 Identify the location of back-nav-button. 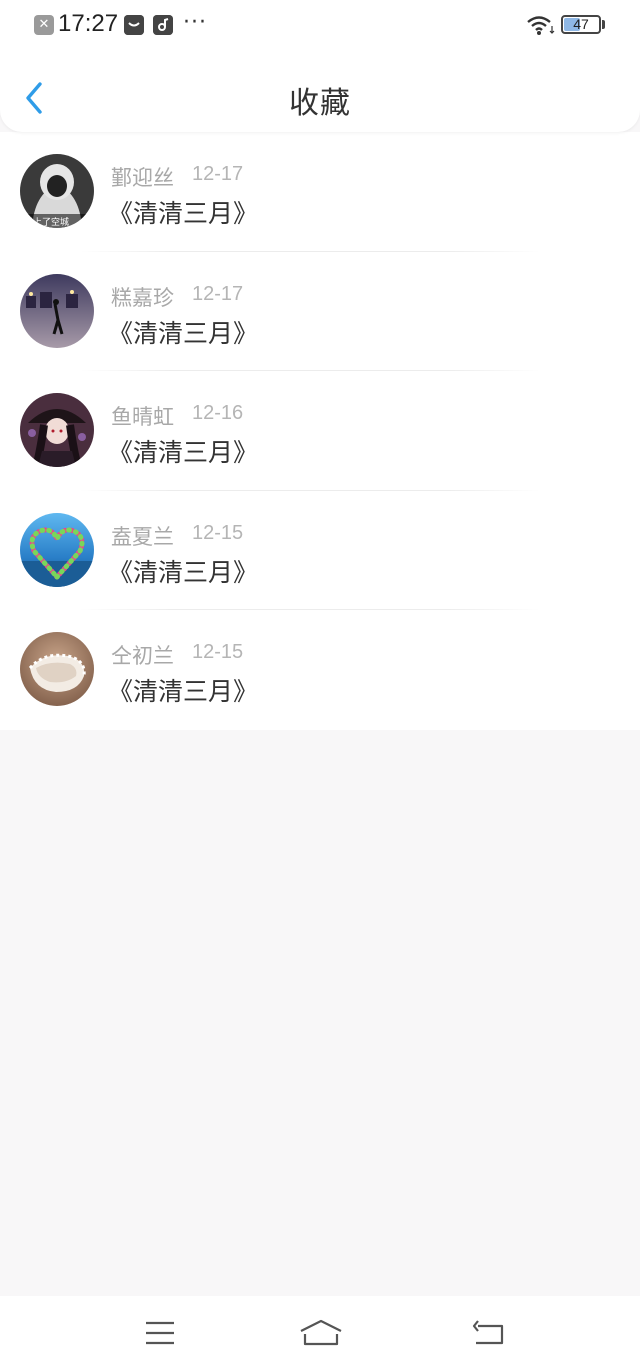
(488, 1333).